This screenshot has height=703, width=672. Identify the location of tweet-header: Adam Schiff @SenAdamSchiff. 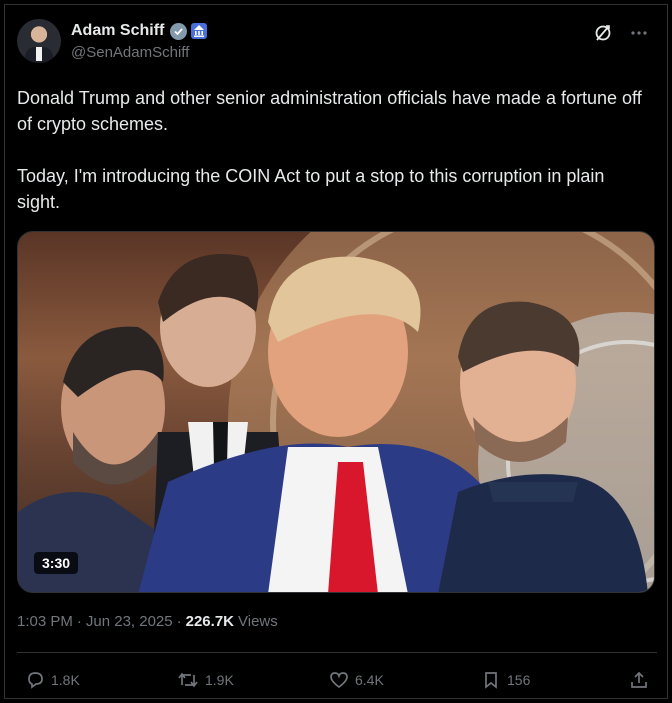
(337, 43).